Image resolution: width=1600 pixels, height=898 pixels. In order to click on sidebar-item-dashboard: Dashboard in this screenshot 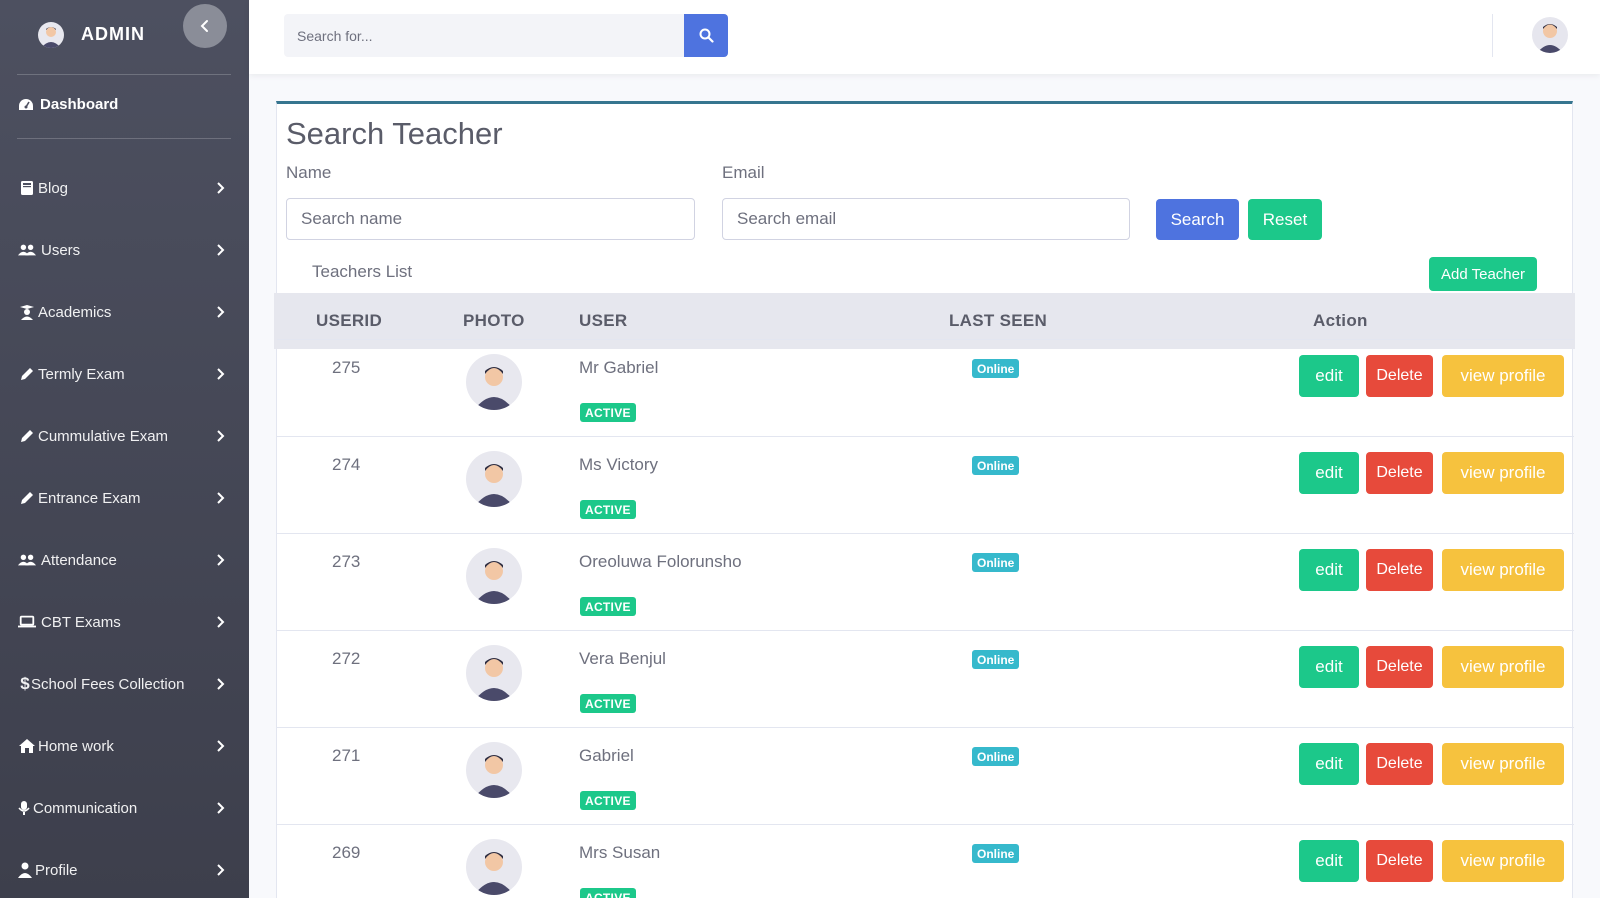, I will do `click(68, 104)`.